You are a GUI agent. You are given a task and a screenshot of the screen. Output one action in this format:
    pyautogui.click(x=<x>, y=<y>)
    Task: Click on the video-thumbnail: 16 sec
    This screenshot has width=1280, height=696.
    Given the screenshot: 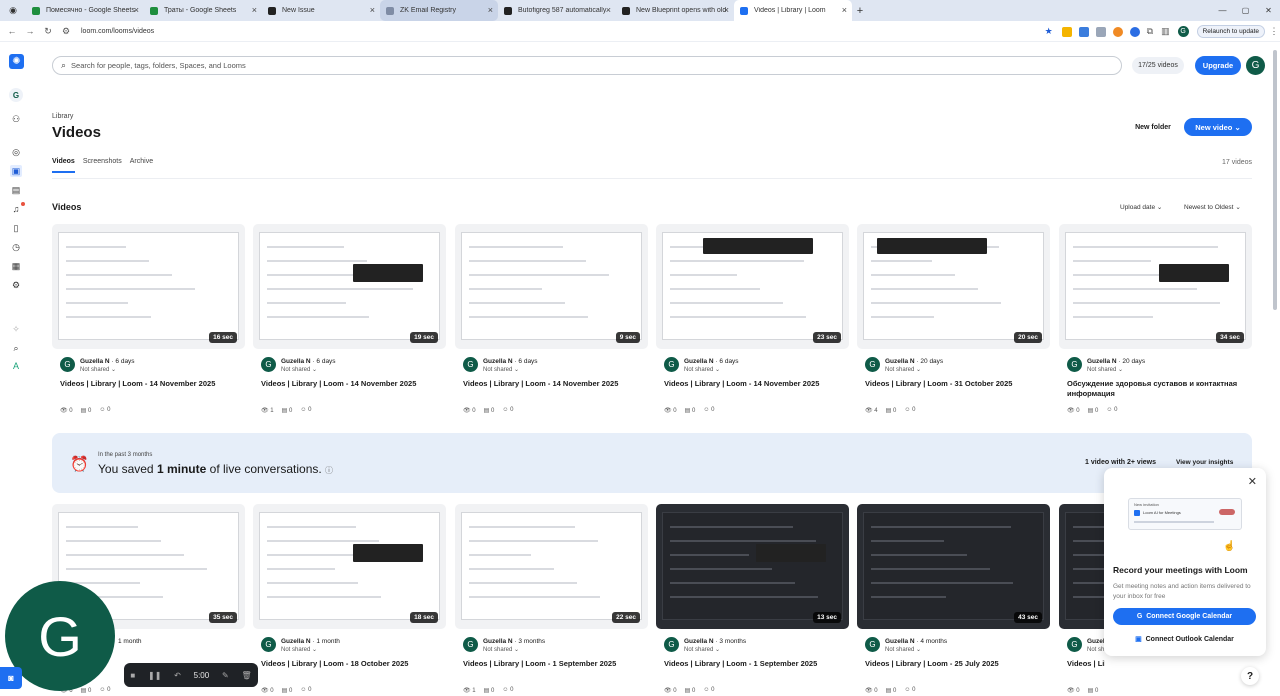 What is the action you would take?
    pyautogui.click(x=148, y=286)
    